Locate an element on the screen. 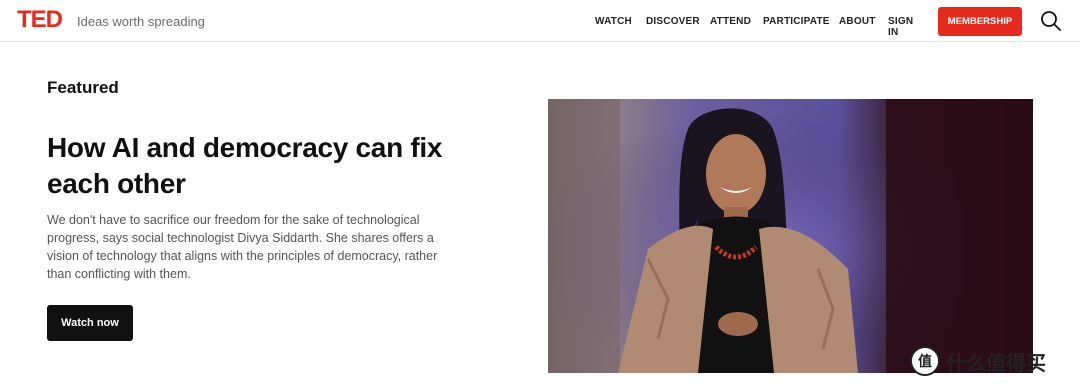  search-button is located at coordinates (1051, 21).